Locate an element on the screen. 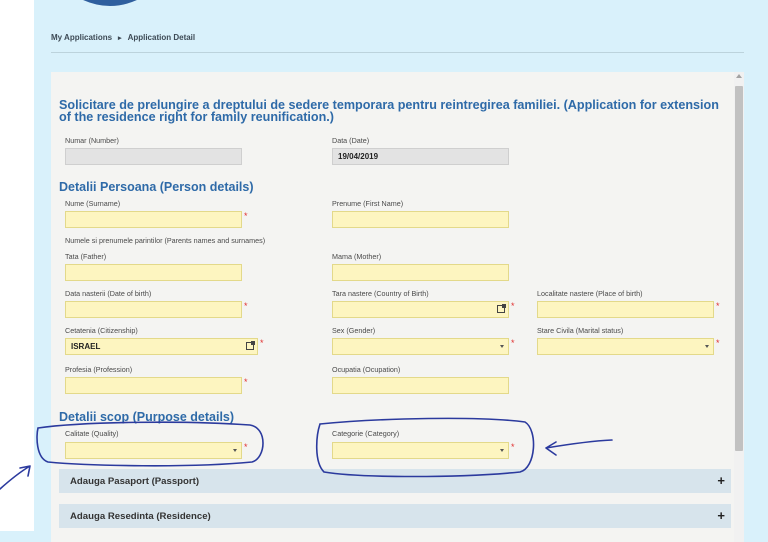  date-field: 19/04/2019 is located at coordinates (420, 156).